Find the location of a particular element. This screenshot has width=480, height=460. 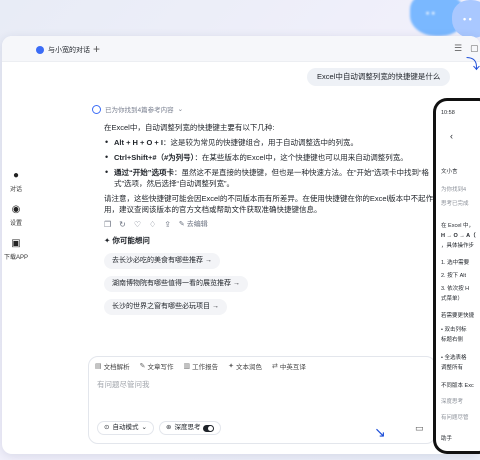

bullet-text: ：这是较为常见的快捷键组合，用于自动调整选中的列宽。 is located at coordinates (260, 142).